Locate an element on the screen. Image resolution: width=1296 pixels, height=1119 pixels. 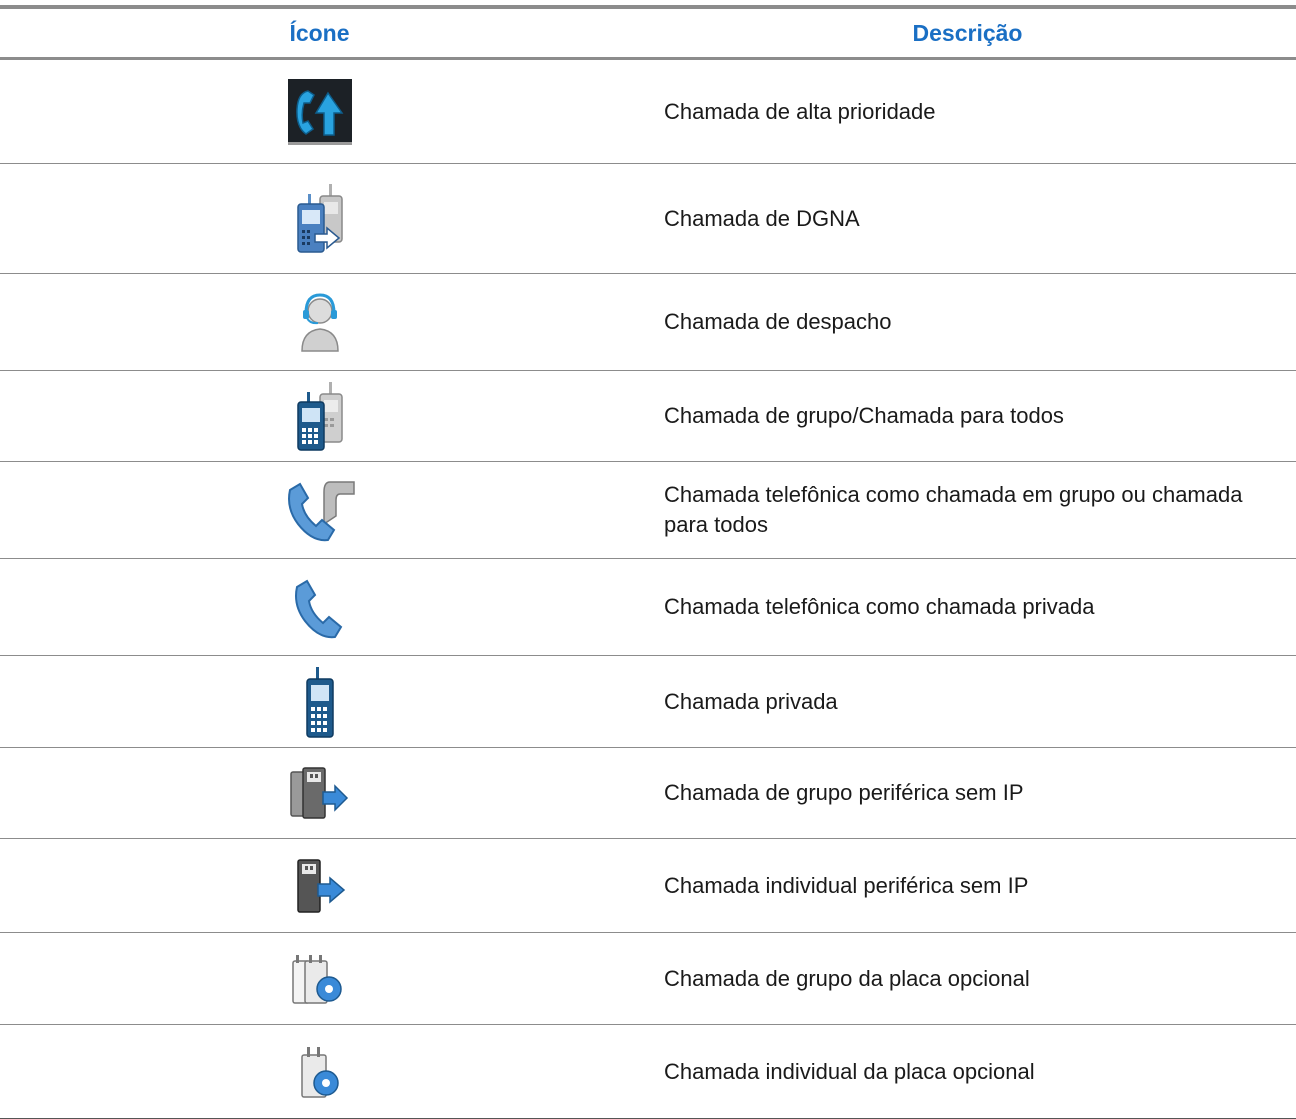
option-board-group-call-icon is located at coordinates (320, 979).